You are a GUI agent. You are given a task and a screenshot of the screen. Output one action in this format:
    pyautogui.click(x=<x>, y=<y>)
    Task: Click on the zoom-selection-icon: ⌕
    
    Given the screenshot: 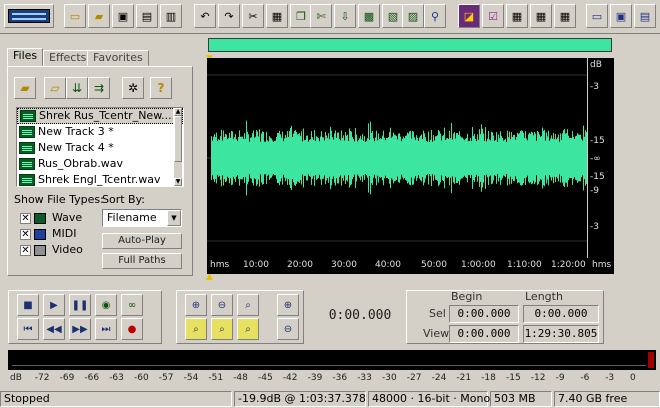 What is the action you would take?
    pyautogui.click(x=196, y=329)
    